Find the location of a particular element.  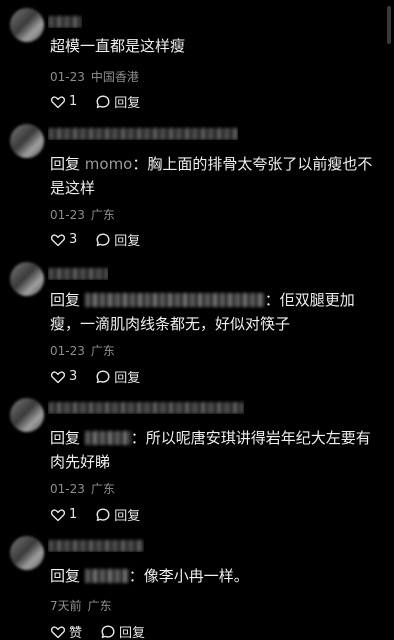

comment-text: 回复 ：像李小冉一样。 is located at coordinates (213, 576).